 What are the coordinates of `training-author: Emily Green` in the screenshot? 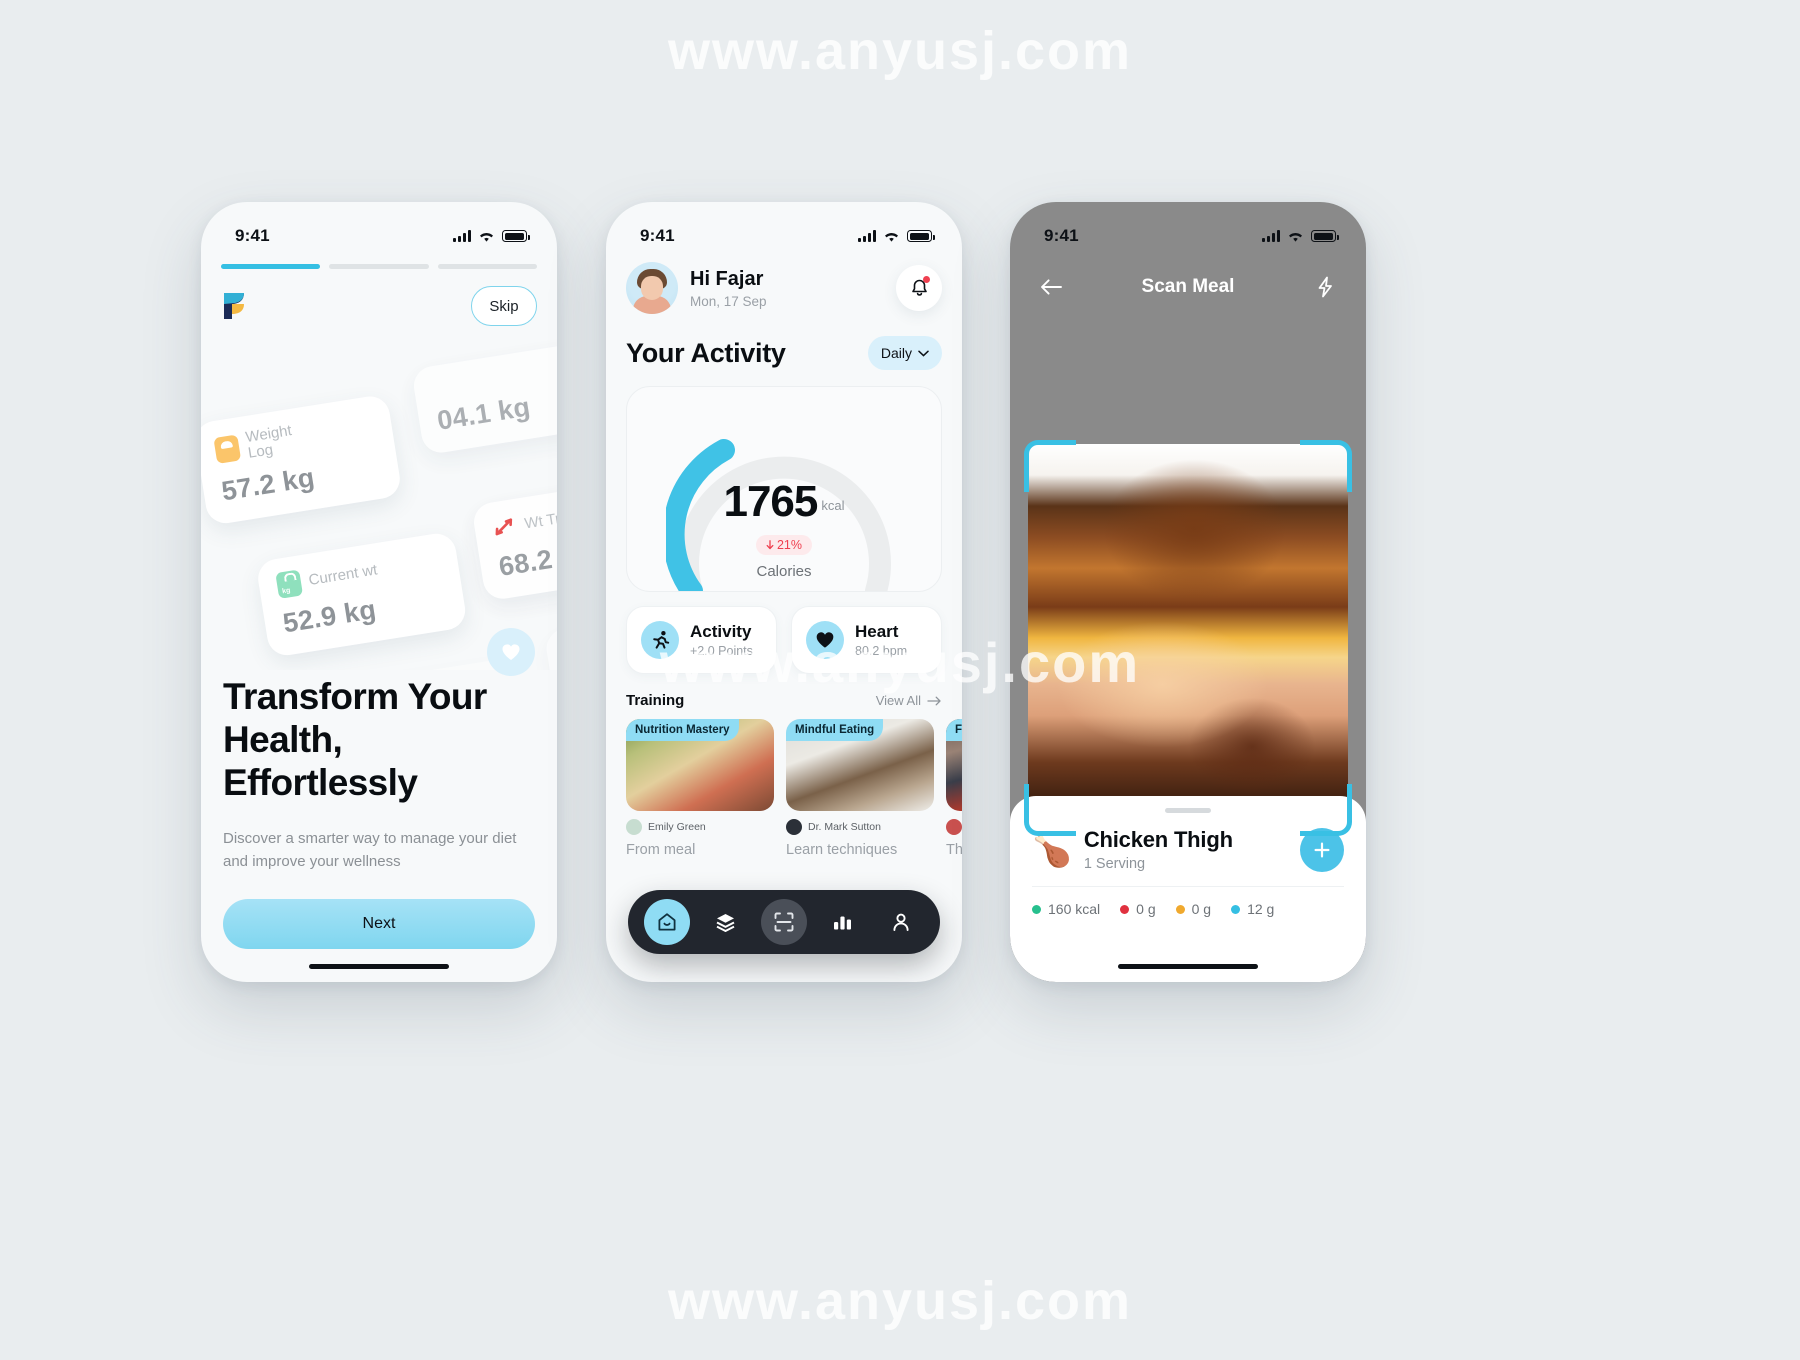 It's located at (700, 827).